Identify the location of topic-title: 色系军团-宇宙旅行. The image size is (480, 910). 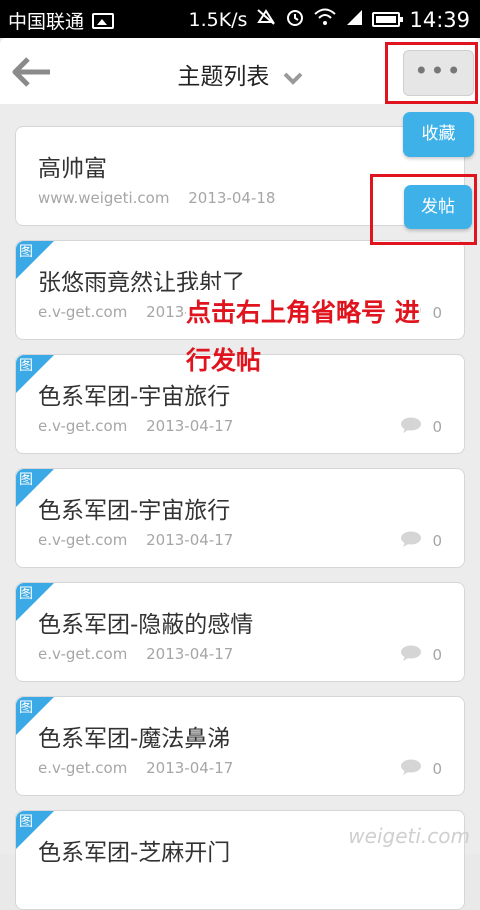
(134, 511).